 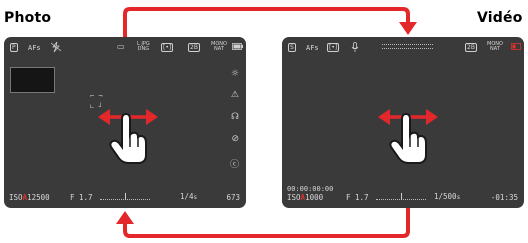 What do you see at coordinates (234, 163) in the screenshot?
I see `quick-settings-icon: ⓒ` at bounding box center [234, 163].